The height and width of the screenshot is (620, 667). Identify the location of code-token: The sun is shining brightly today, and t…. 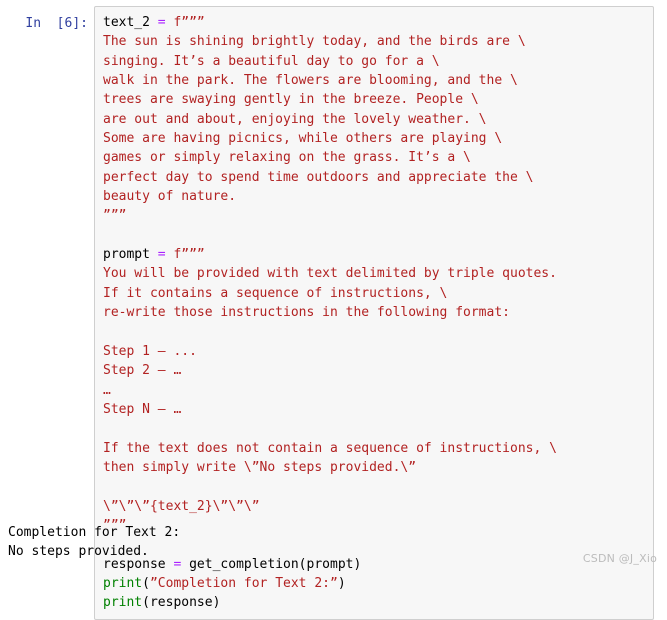
(314, 42).